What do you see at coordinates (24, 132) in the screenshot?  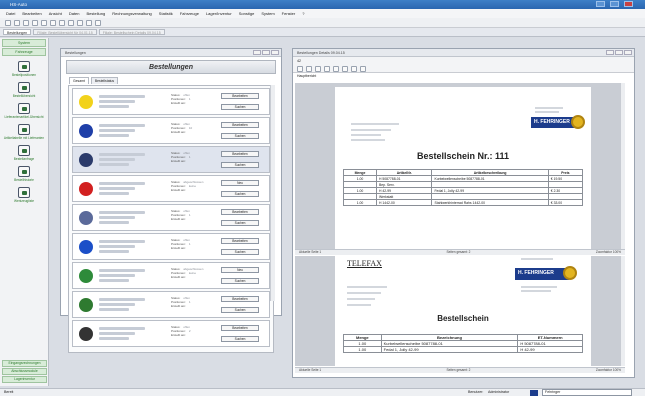 I see `sidebar-item-3: Artikeltabelle mit Lieferanten` at bounding box center [24, 132].